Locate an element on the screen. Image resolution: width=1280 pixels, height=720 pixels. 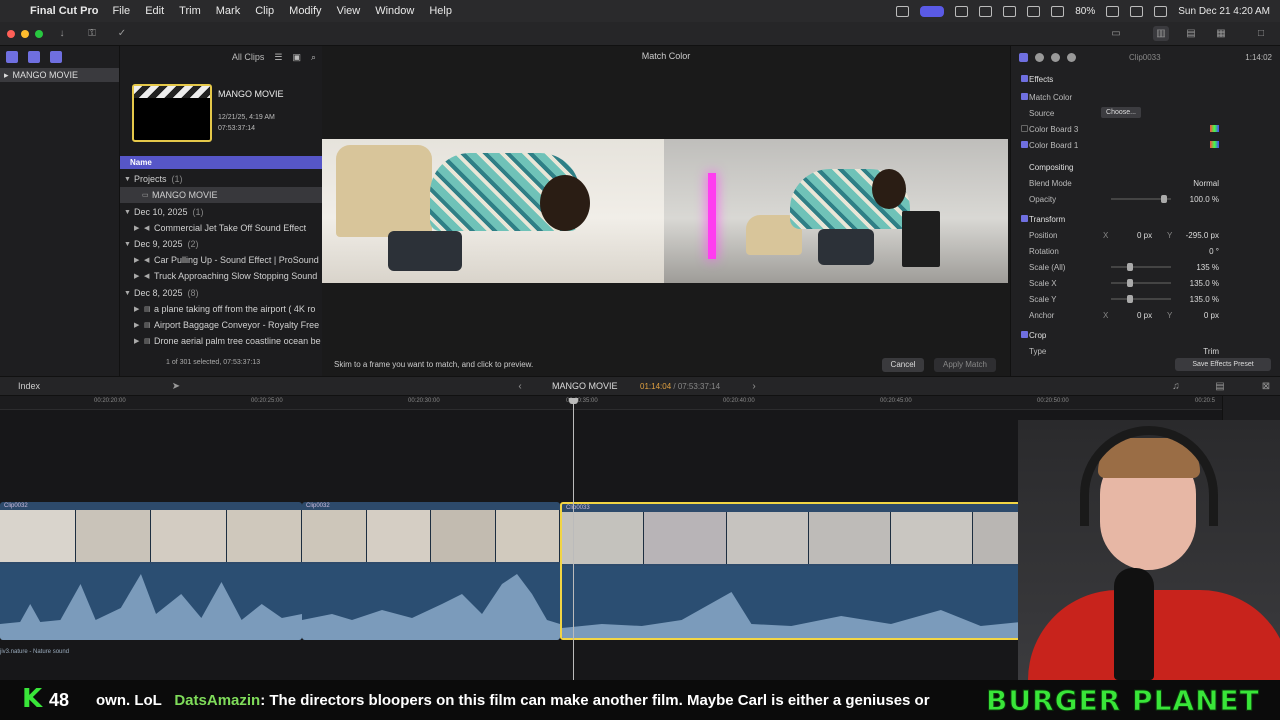
control-center-icon is located at coordinates (1161, 11).